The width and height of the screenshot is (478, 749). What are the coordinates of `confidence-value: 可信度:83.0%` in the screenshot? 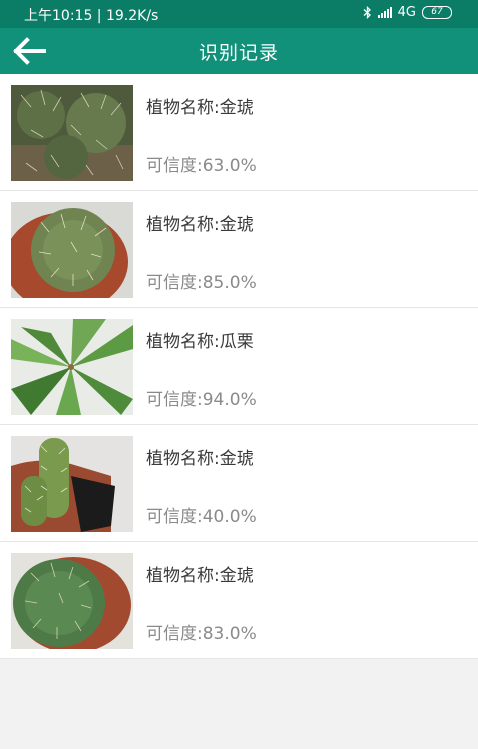 It's located at (201, 634).